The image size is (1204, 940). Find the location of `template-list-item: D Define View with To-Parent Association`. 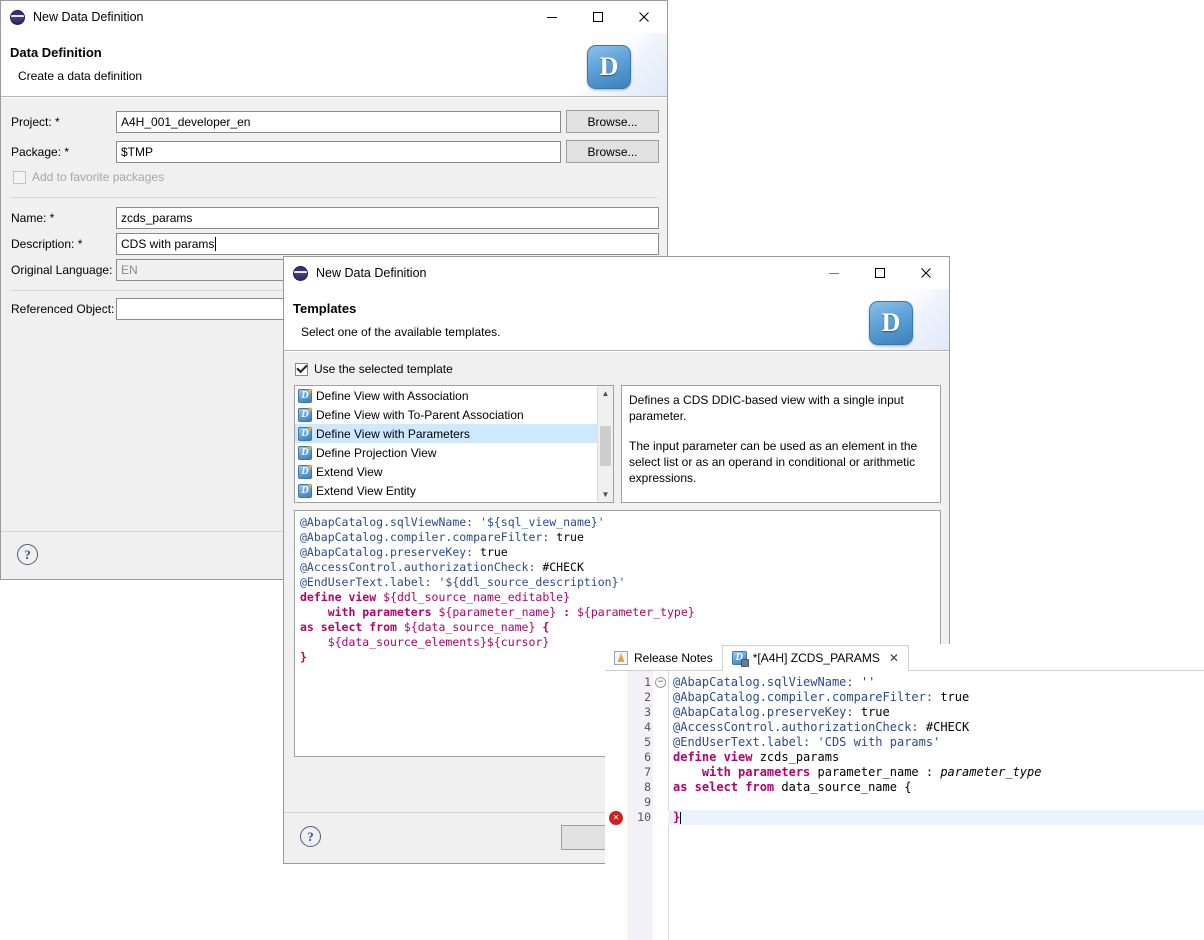

template-list-item: D Define View with To-Parent Association is located at coordinates (446, 414).